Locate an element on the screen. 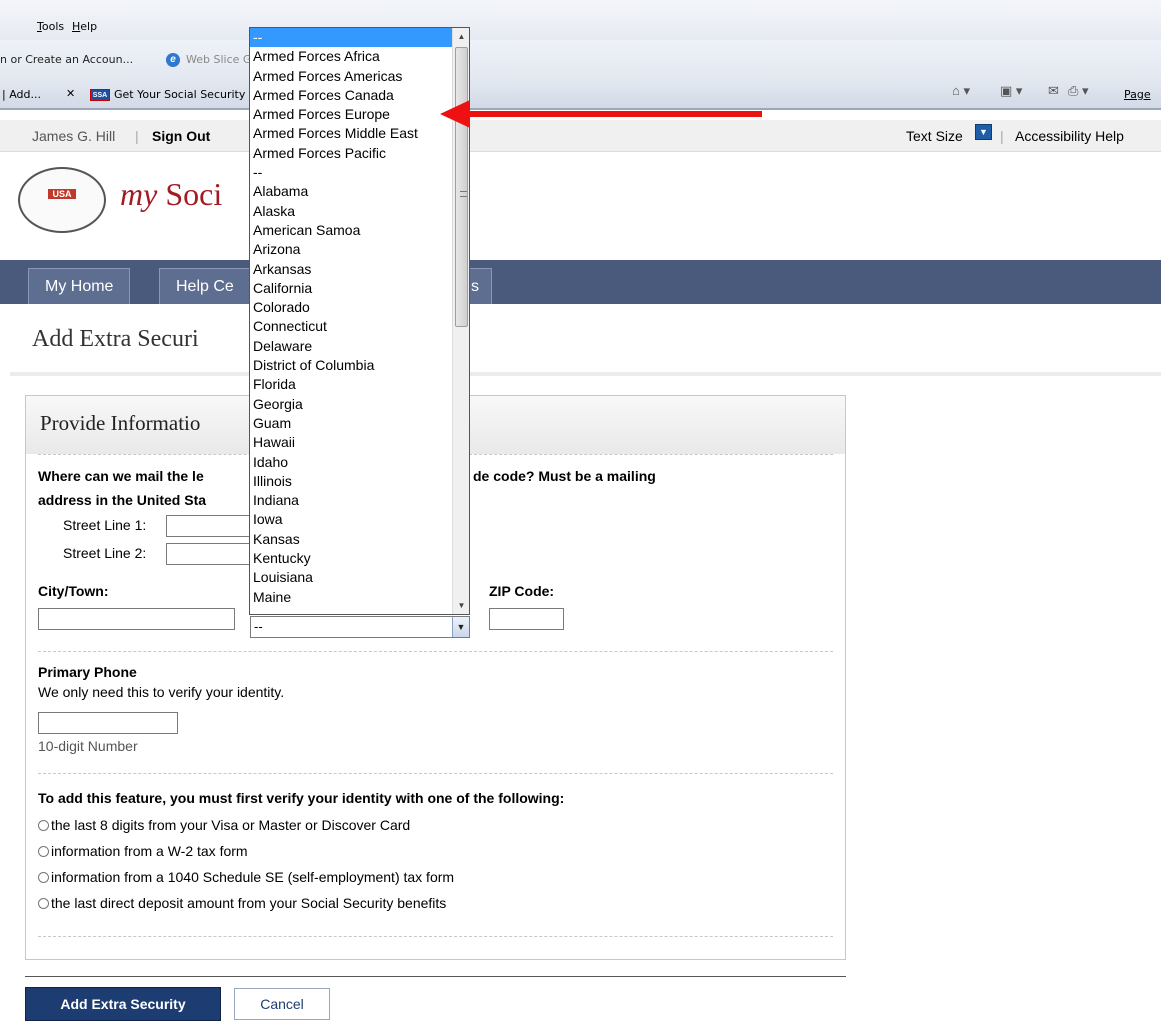 This screenshot has width=1161, height=1021. add-extra-security-button: Add Extra Security is located at coordinates (123, 1004).